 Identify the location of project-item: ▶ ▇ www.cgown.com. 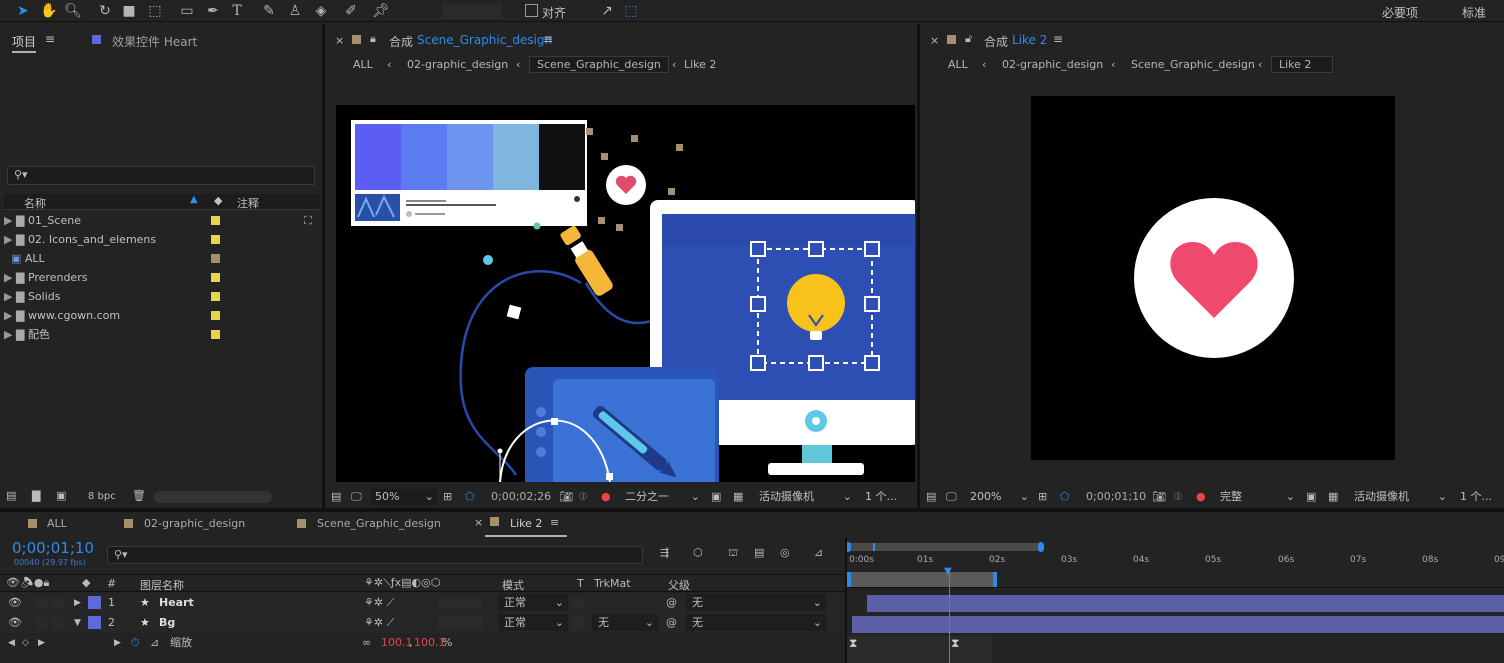
(154, 315).